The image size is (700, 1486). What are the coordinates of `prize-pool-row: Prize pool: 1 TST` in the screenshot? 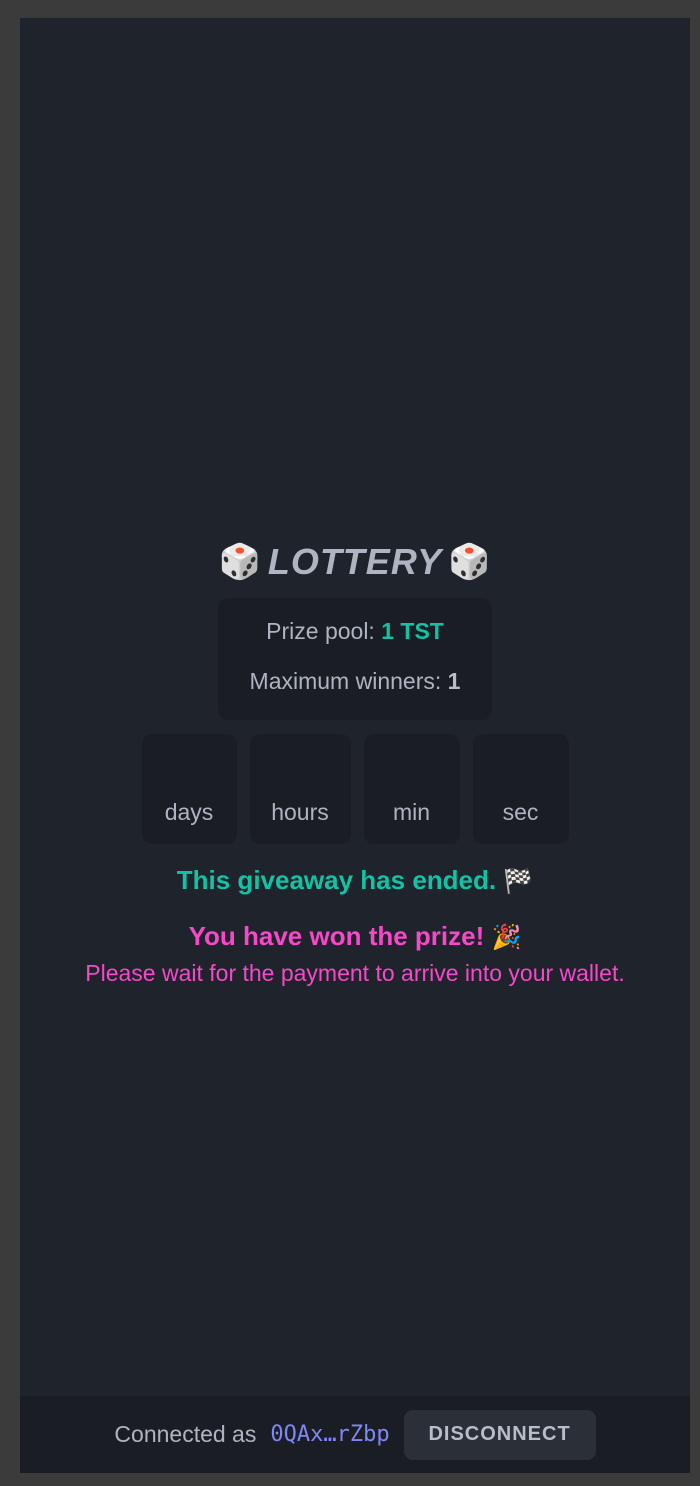 It's located at (355, 631).